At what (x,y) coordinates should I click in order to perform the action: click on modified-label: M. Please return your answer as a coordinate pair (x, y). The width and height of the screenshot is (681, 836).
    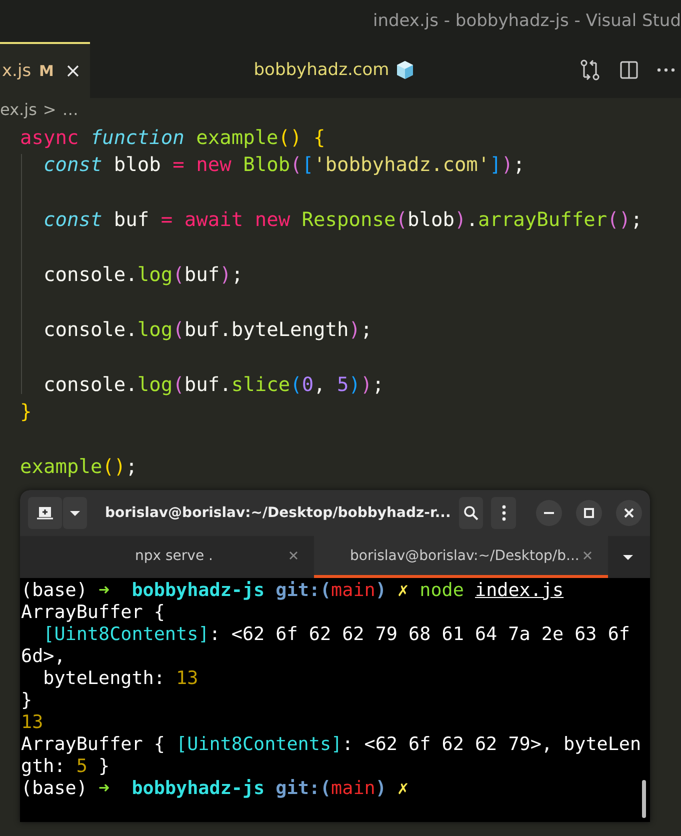
    Looking at the image, I should click on (46, 71).